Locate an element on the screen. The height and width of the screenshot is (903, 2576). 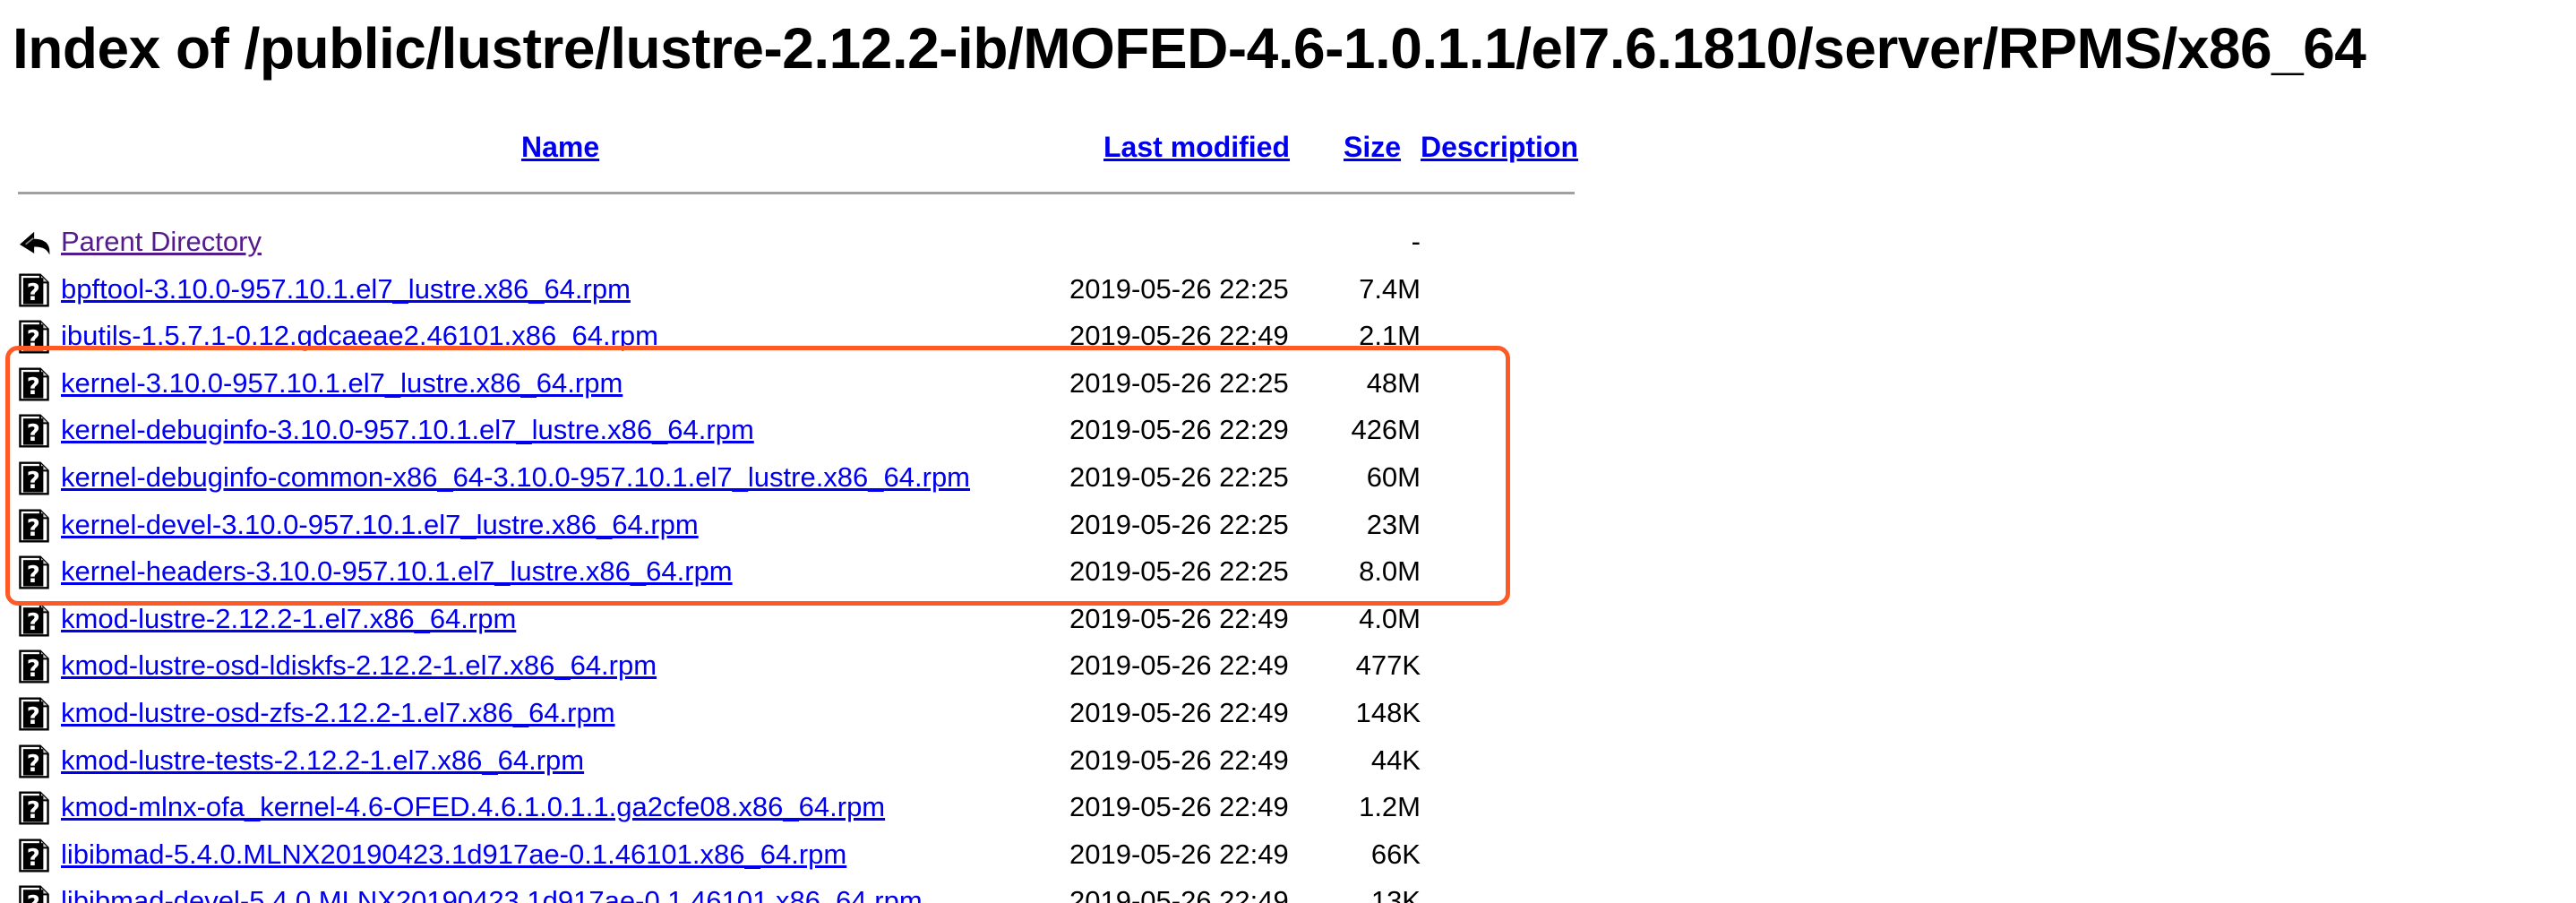
size-cell: 426M is located at coordinates (1386, 430).